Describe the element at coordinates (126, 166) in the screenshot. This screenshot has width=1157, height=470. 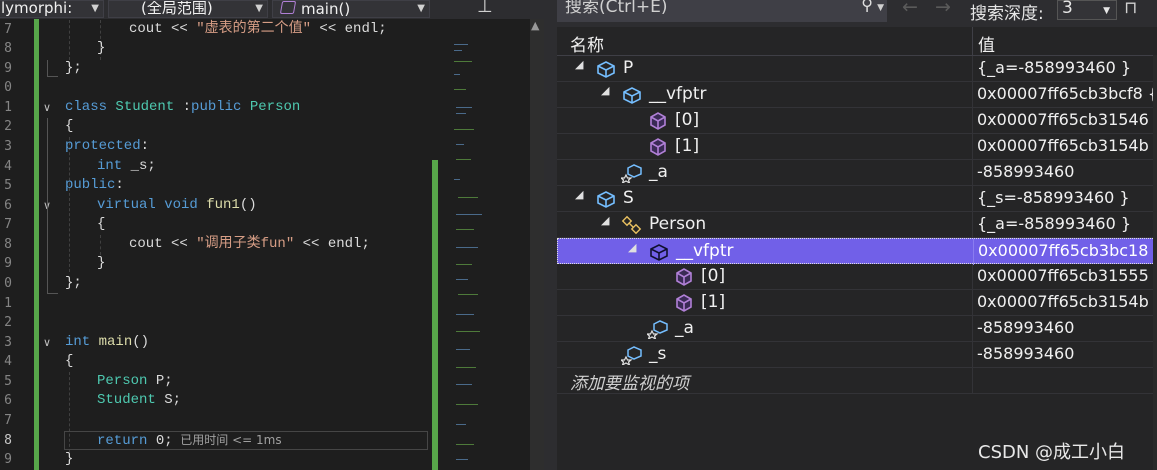
I see `code-line: int _s;` at that location.